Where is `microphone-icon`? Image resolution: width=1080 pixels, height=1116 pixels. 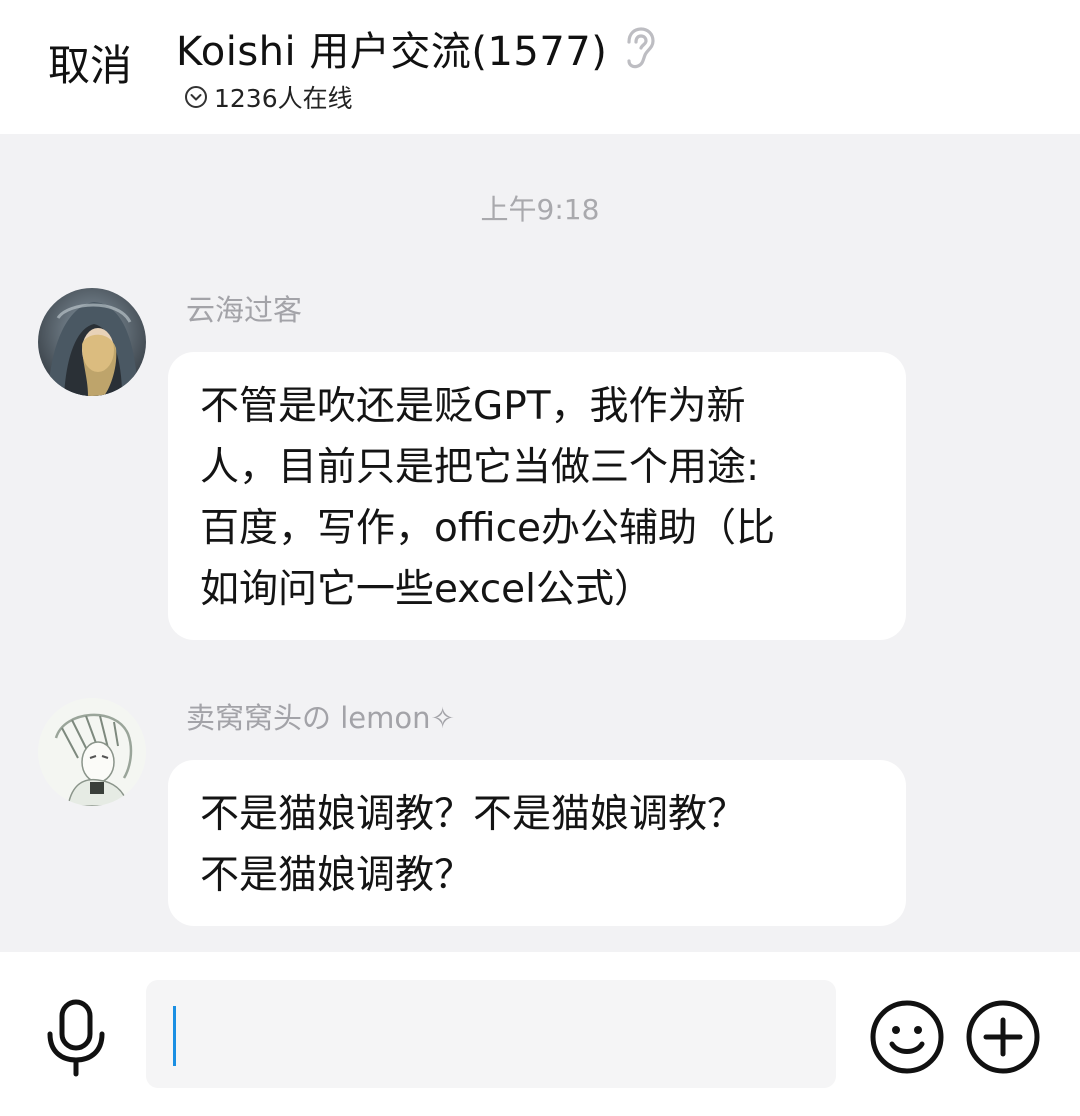 microphone-icon is located at coordinates (76, 1038).